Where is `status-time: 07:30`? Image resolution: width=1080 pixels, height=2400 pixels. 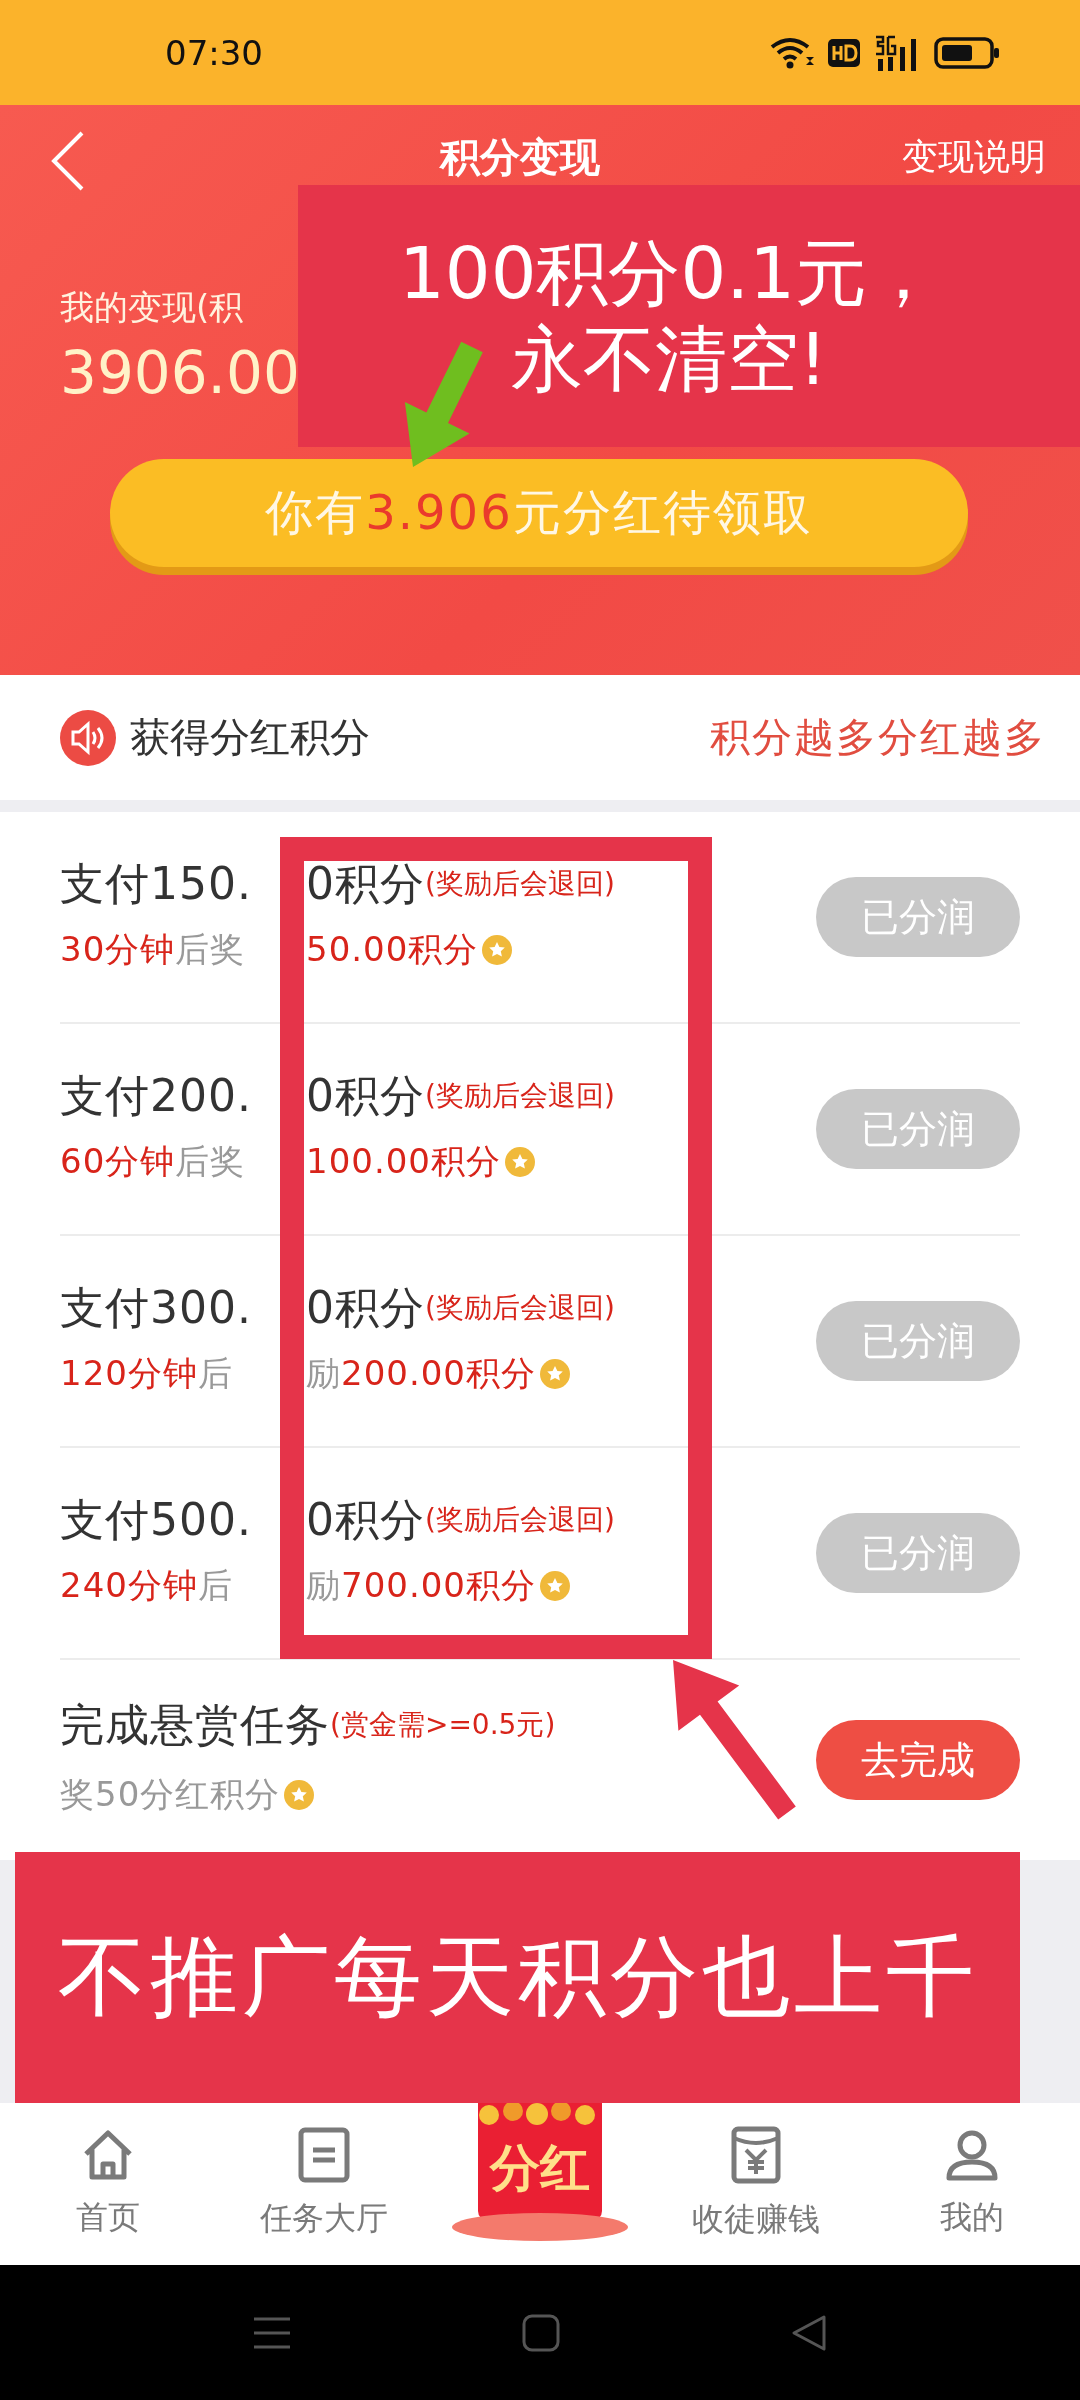
status-time: 07:30 is located at coordinates (214, 52).